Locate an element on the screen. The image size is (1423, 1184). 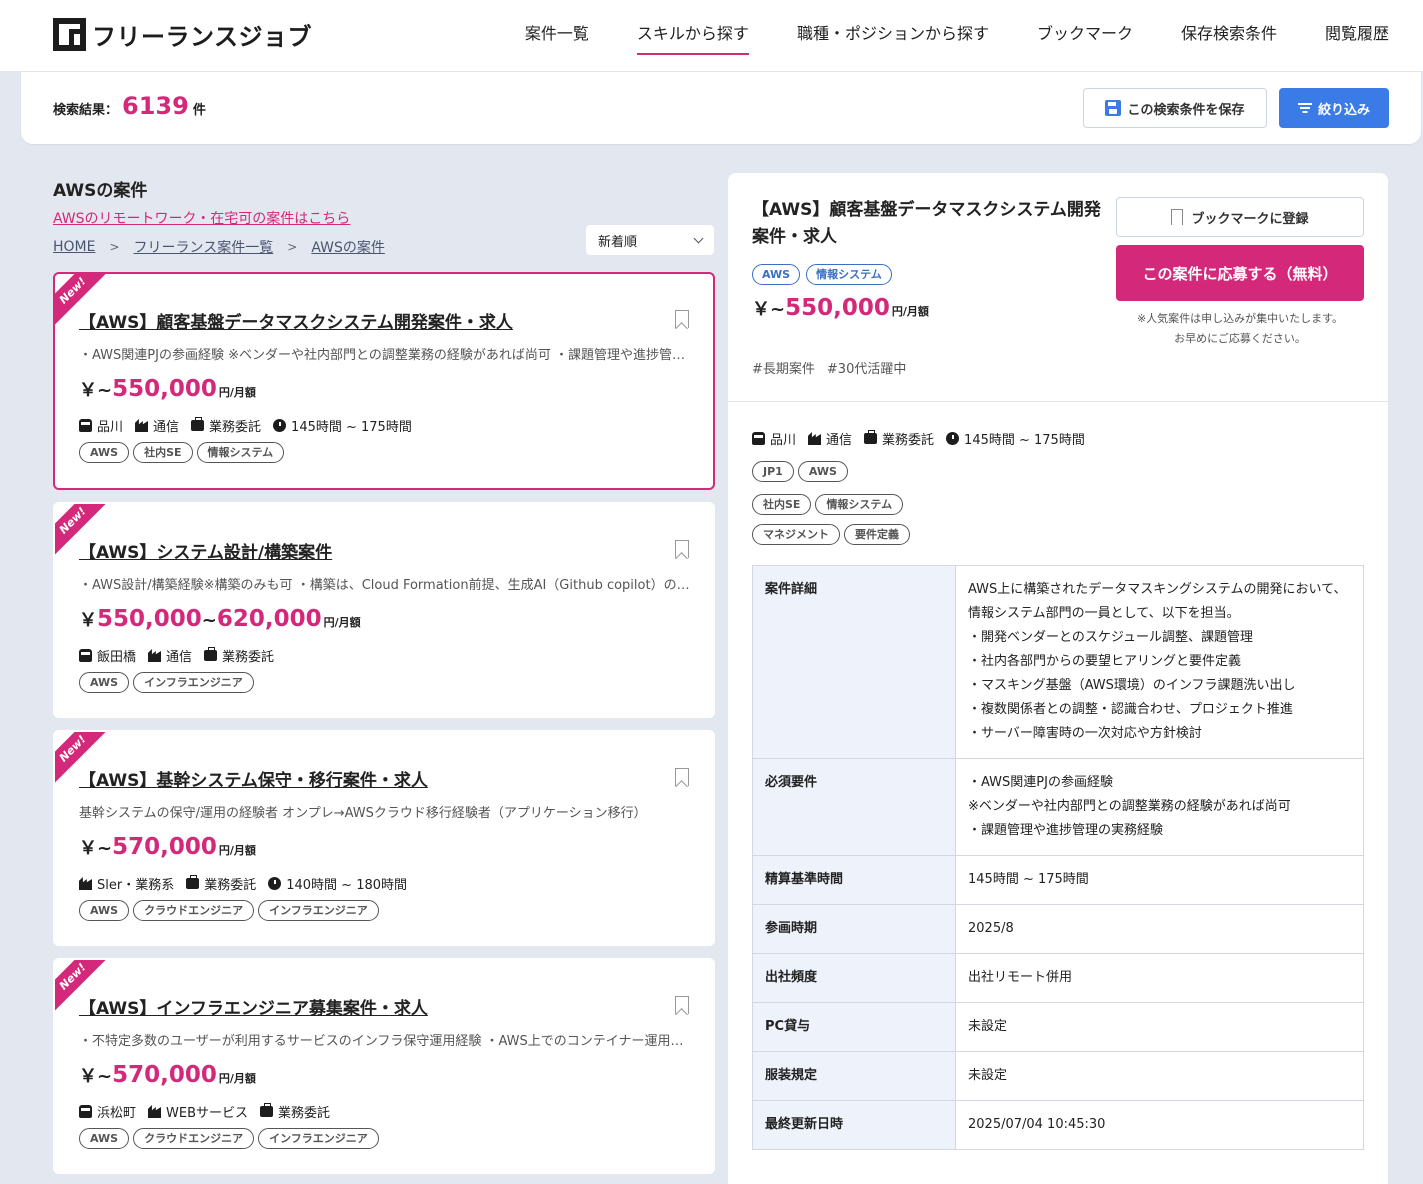
job-card-price: ￥ 550,000 ~ 620,000 円/月額 is located at coordinates (220, 619).